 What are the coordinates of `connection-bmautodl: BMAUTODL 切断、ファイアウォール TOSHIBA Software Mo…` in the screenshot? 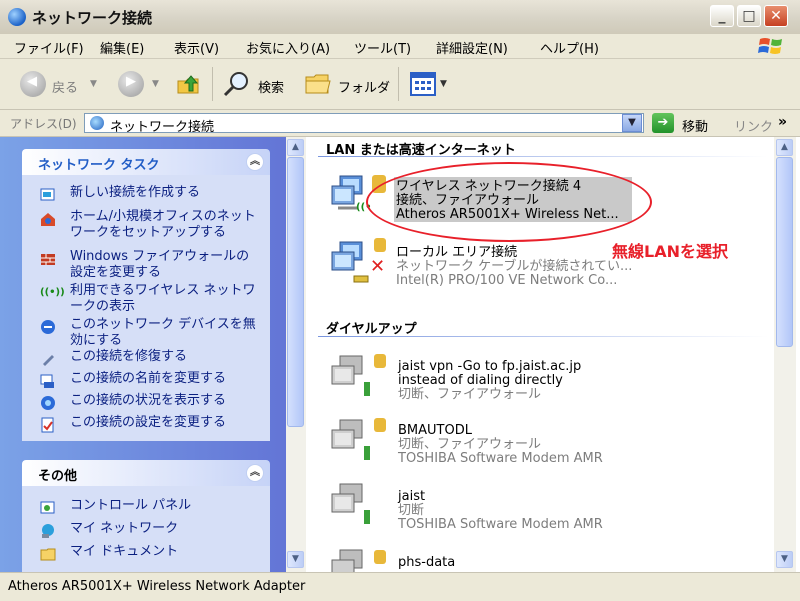 It's located at (500, 444).